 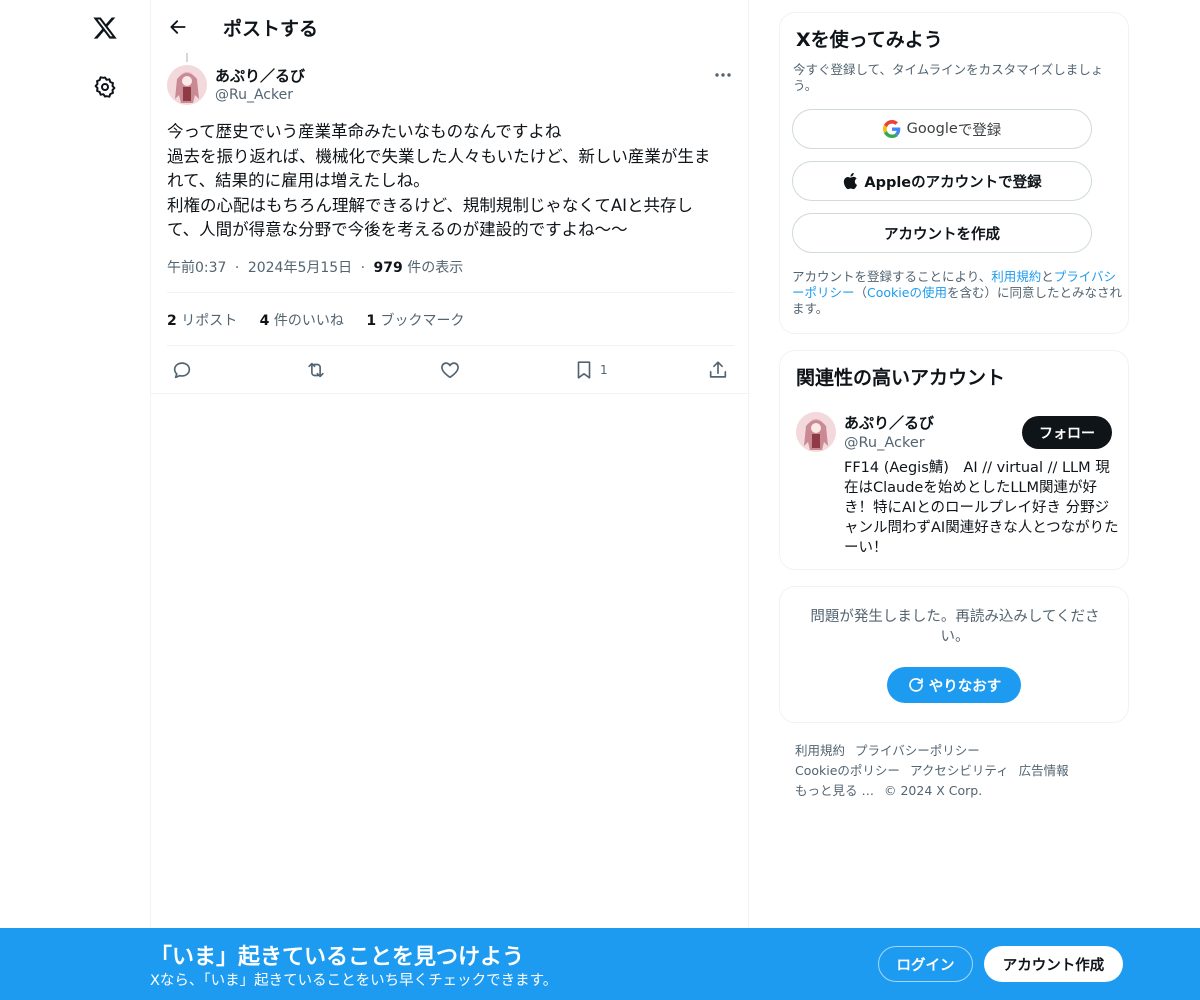 I want to click on likes-label: 件のいいね, so click(x=306, y=321).